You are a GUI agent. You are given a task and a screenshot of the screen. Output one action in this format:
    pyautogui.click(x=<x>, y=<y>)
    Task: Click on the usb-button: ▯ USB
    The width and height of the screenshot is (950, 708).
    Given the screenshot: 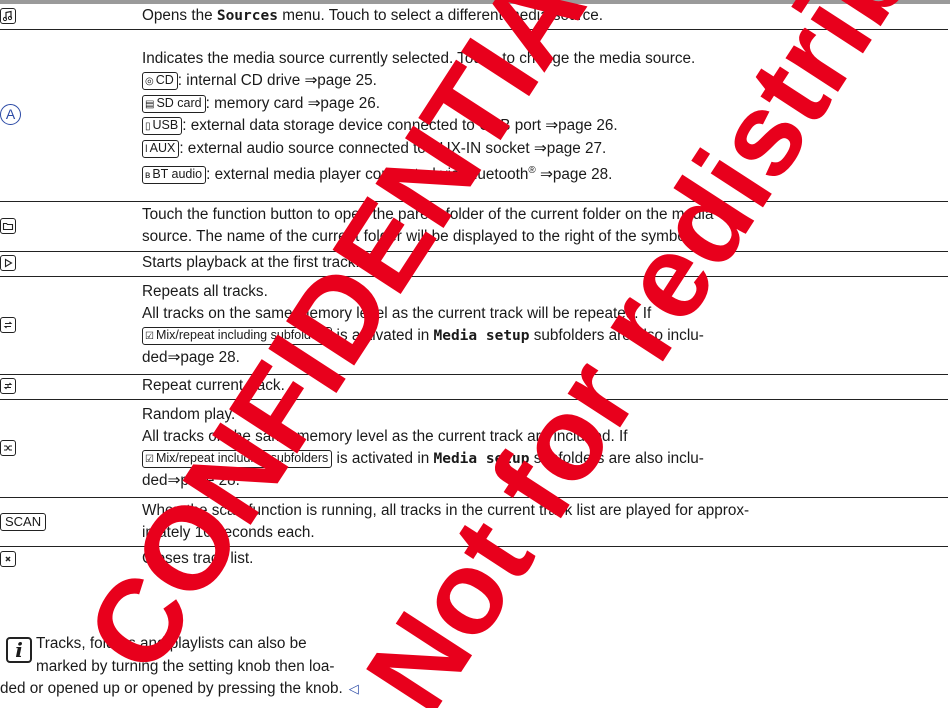 What is the action you would take?
    pyautogui.click(x=162, y=126)
    